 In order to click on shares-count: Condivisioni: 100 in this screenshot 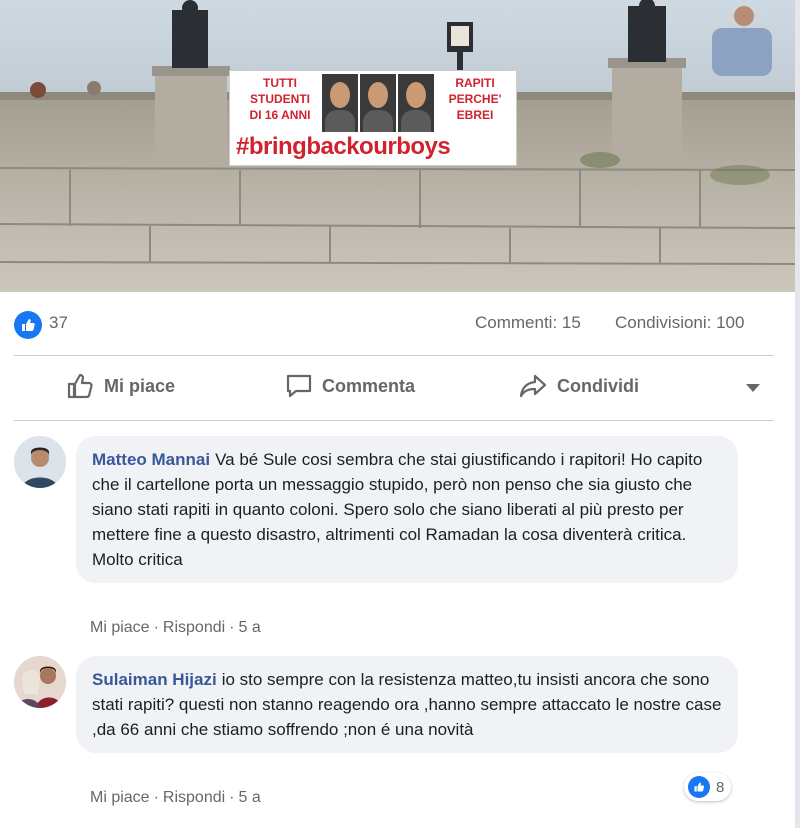, I will do `click(679, 323)`.